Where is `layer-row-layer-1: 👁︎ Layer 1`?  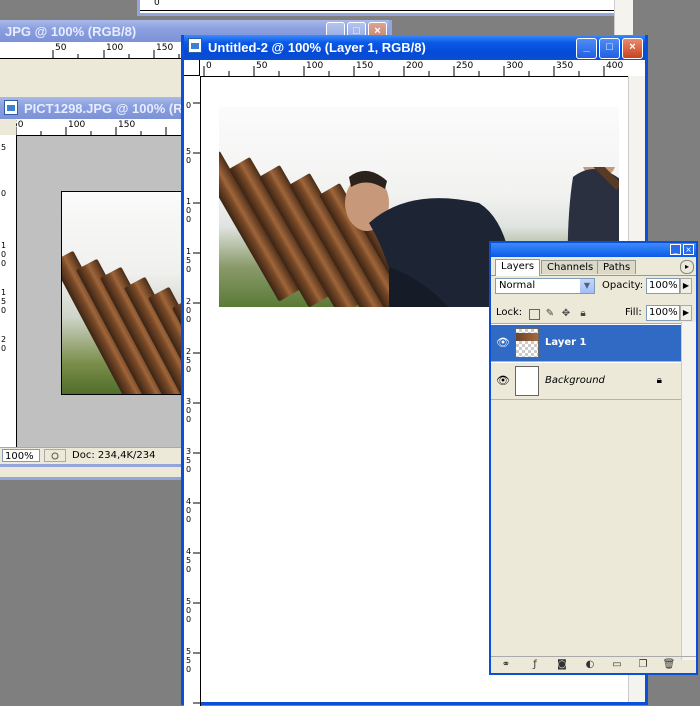 layer-row-layer-1: 👁︎ Layer 1 is located at coordinates (587, 343).